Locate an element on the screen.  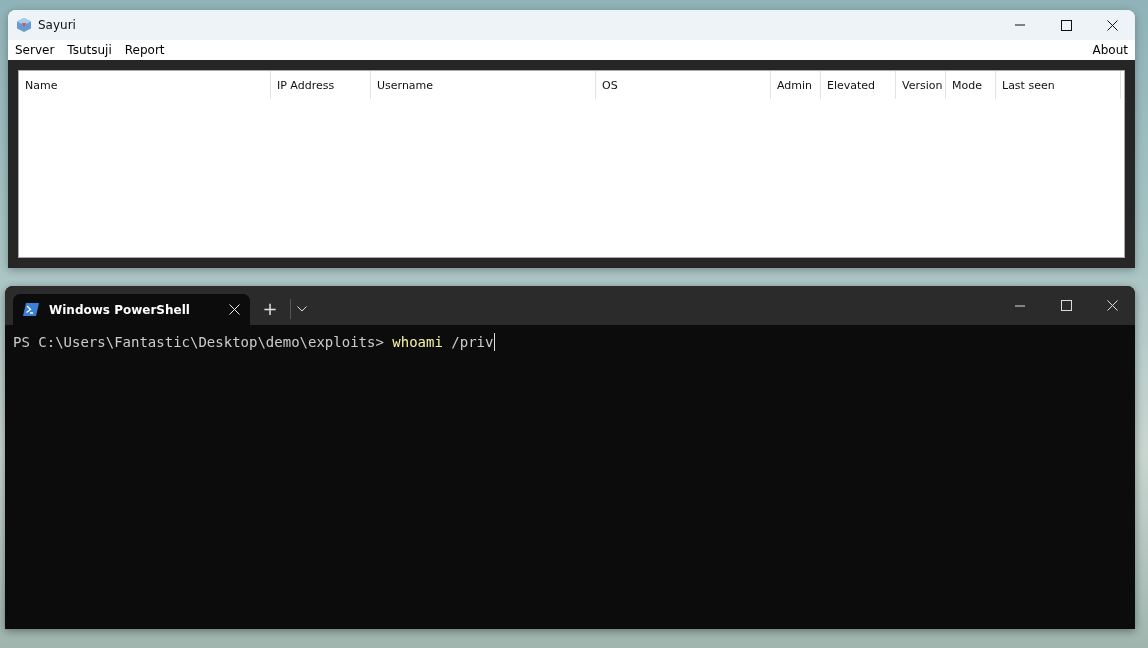
menu-item: Tsutsuji is located at coordinates (89, 50).